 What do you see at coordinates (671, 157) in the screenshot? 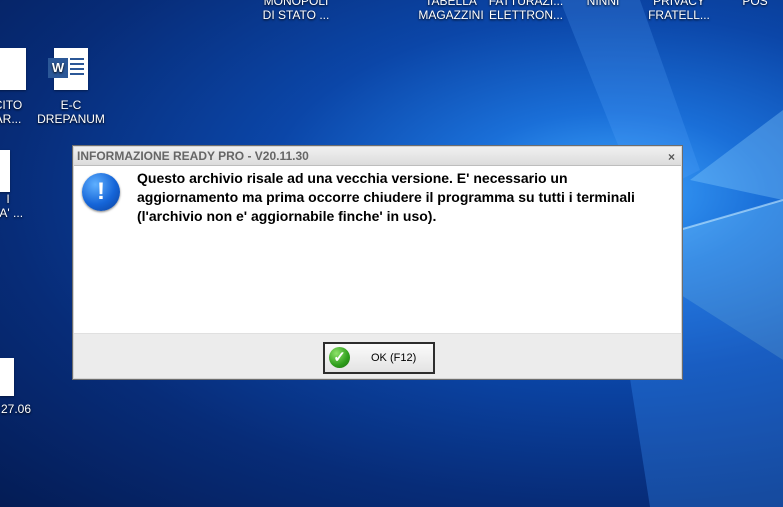
I see `close-icon: ×` at bounding box center [671, 157].